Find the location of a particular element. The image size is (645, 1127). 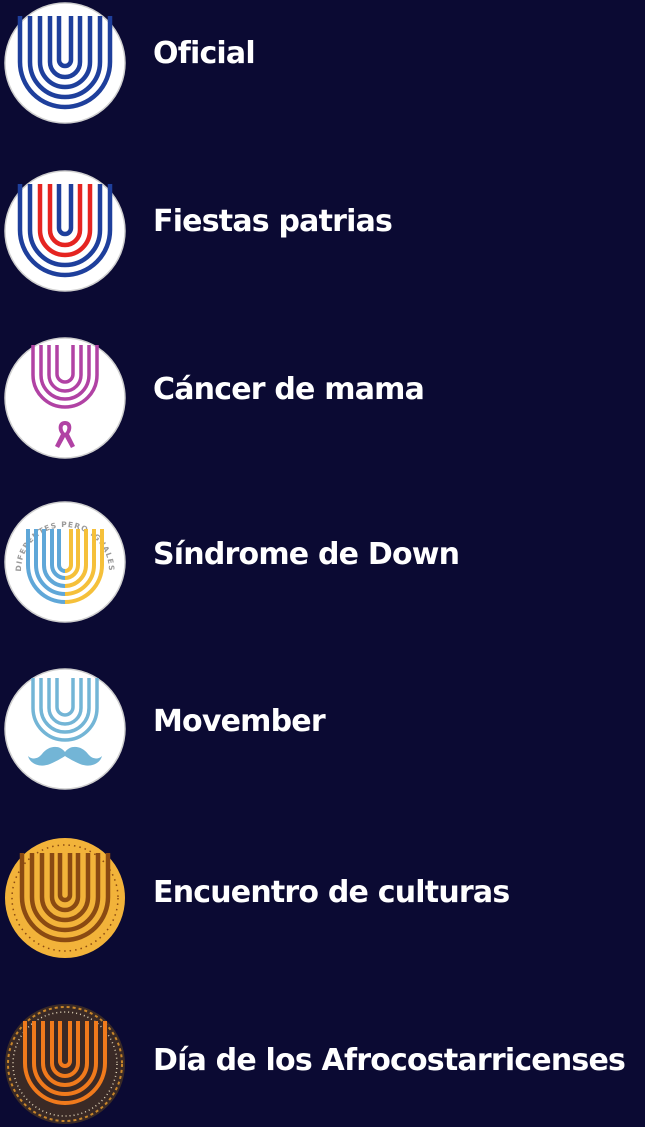

ucr-logo-official-icon is located at coordinates (65, 63).